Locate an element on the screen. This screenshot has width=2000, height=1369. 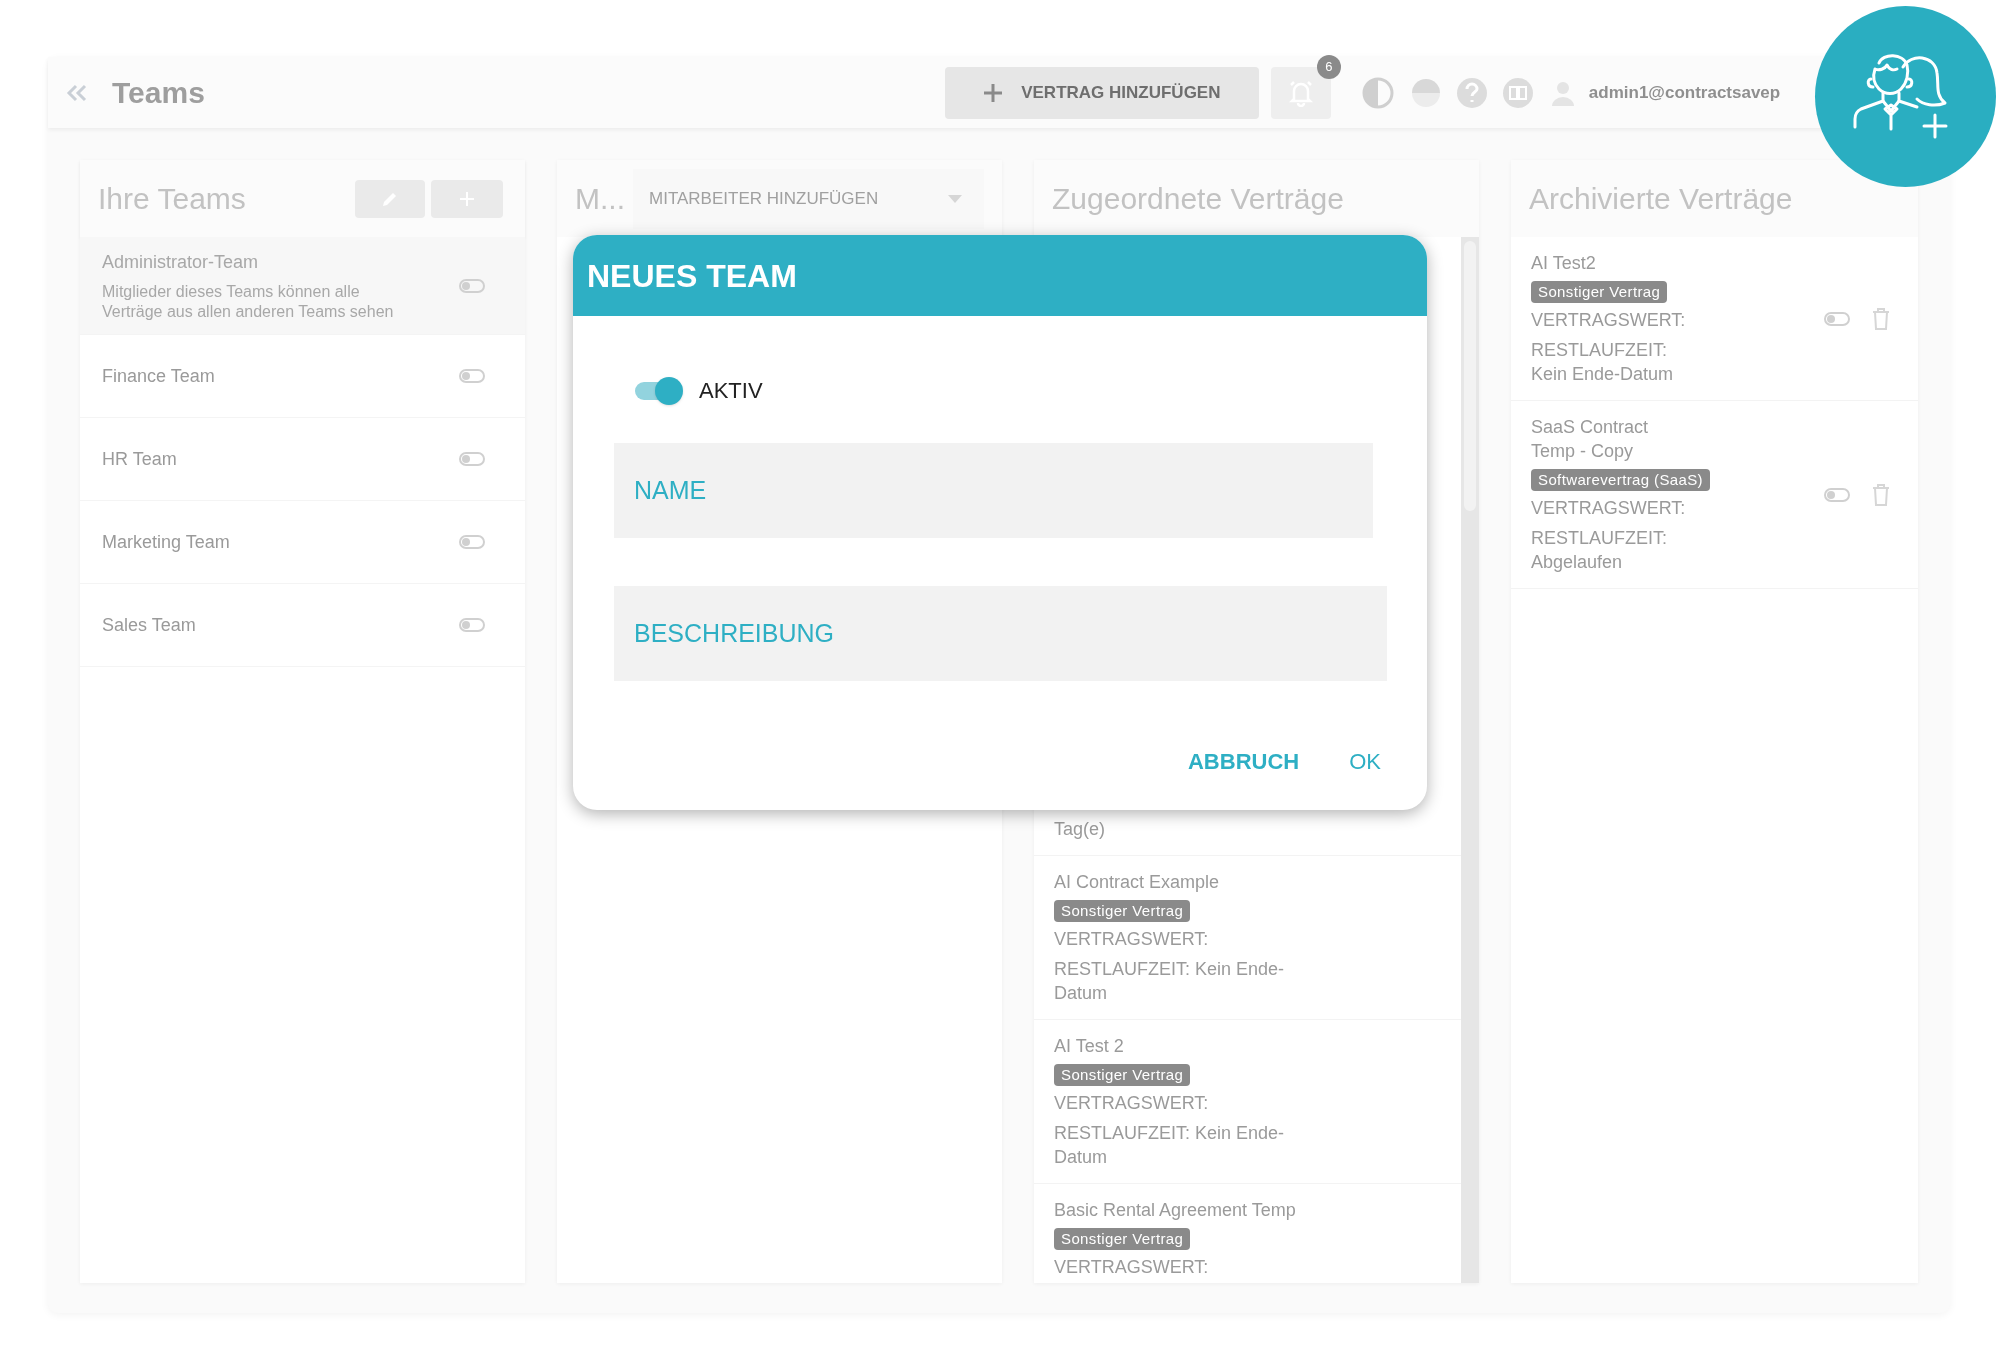
dialog-title: NEUES TEAM is located at coordinates (692, 276).